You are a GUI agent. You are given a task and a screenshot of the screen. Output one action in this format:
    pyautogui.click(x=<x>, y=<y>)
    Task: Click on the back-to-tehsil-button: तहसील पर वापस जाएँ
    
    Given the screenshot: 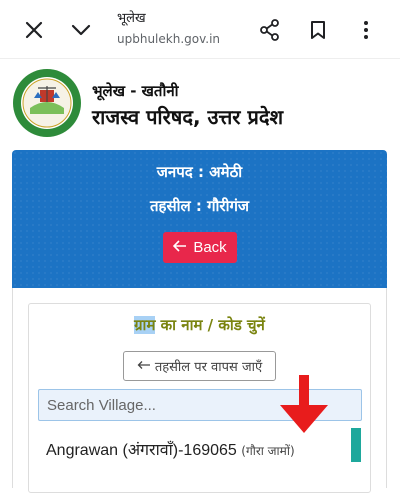 What is the action you would take?
    pyautogui.click(x=199, y=366)
    